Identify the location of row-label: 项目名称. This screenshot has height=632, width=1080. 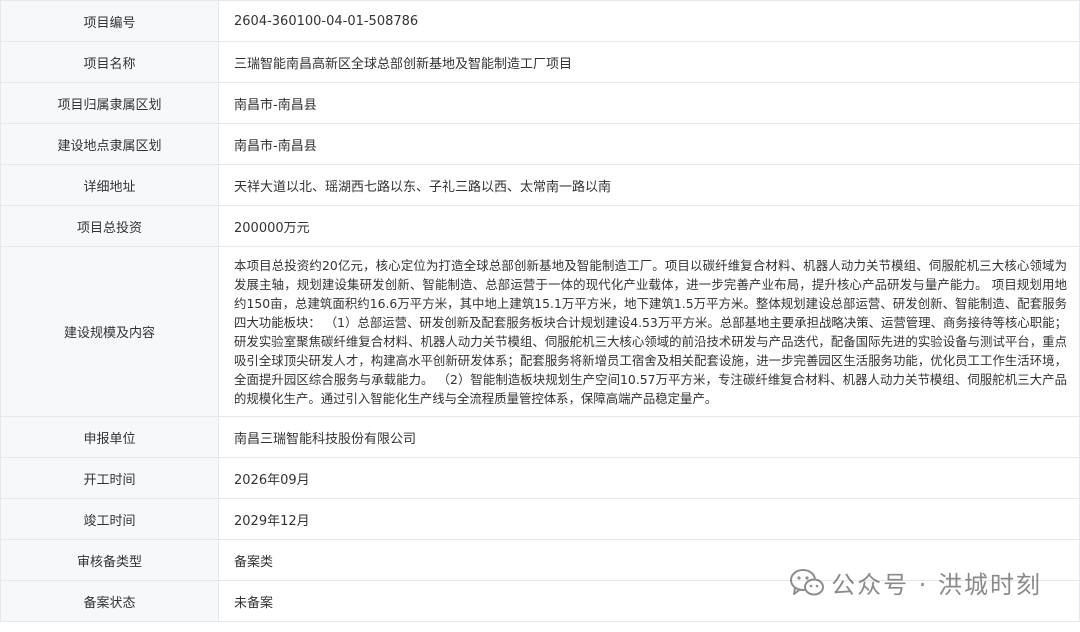
(109, 62).